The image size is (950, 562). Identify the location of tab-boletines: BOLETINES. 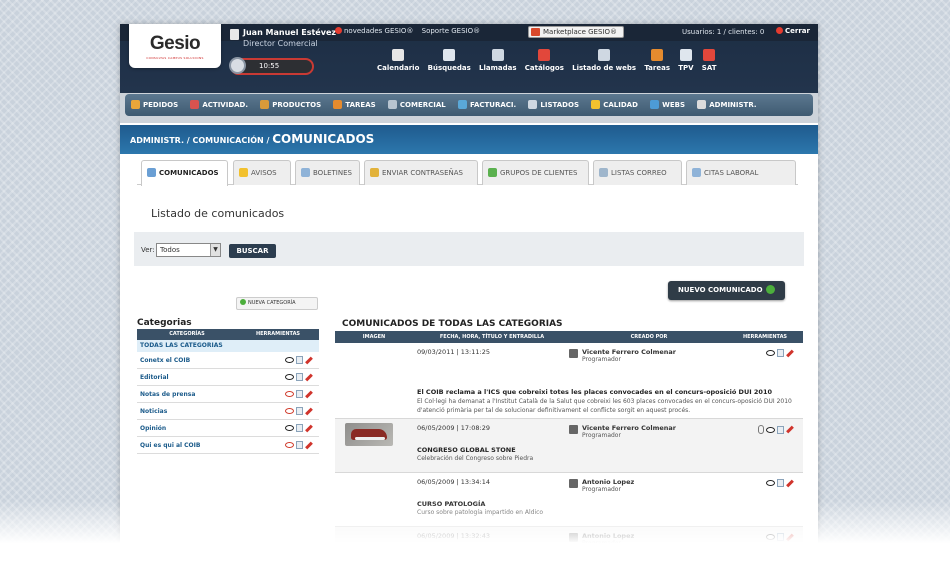
(327, 172).